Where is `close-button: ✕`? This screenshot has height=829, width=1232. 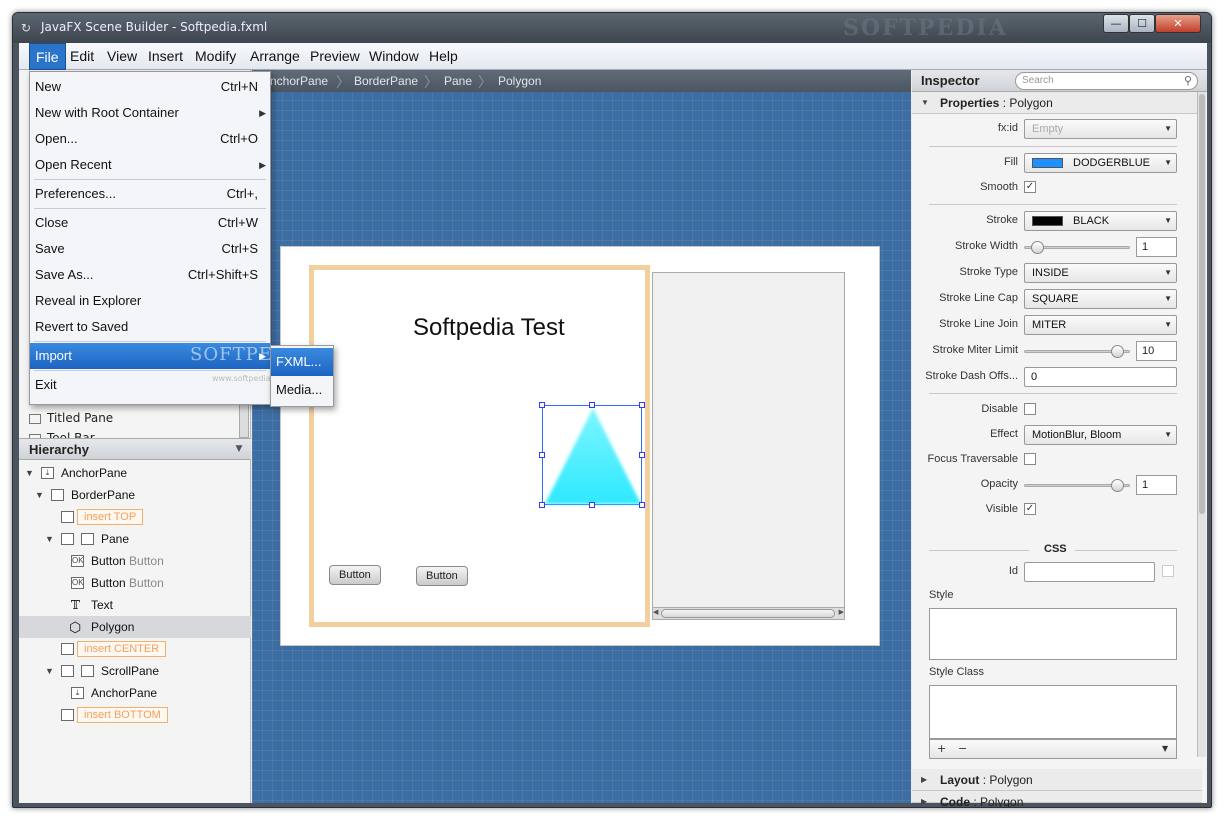 close-button: ✕ is located at coordinates (1178, 23).